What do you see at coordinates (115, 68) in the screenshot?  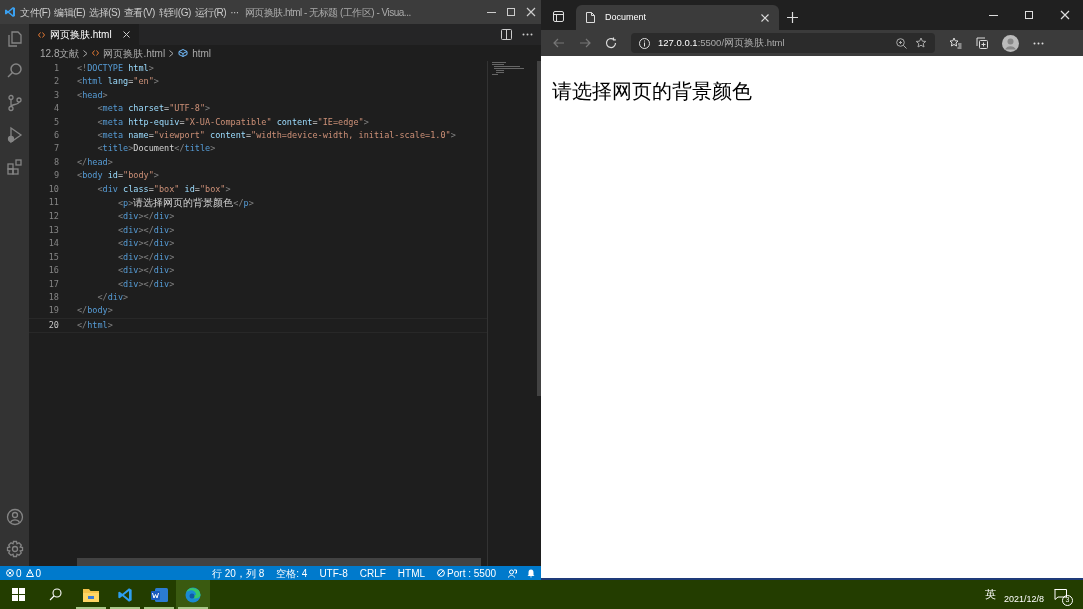 I see `code-line: <!DOCTYPE html>` at bounding box center [115, 68].